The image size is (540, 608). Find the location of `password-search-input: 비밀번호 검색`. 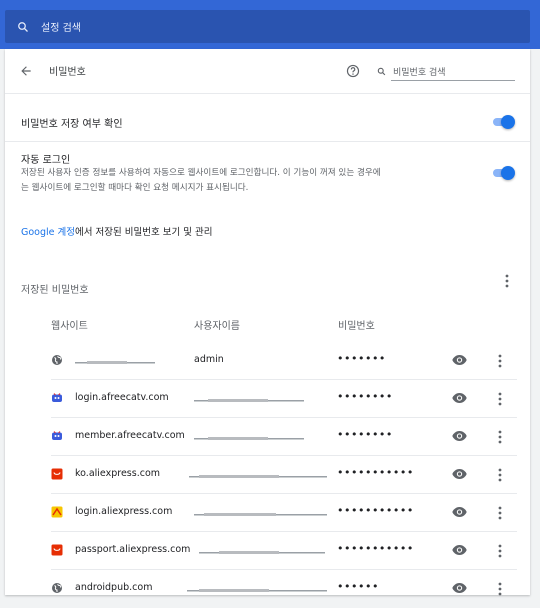

password-search-input: 비밀번호 검색 is located at coordinates (446, 71).